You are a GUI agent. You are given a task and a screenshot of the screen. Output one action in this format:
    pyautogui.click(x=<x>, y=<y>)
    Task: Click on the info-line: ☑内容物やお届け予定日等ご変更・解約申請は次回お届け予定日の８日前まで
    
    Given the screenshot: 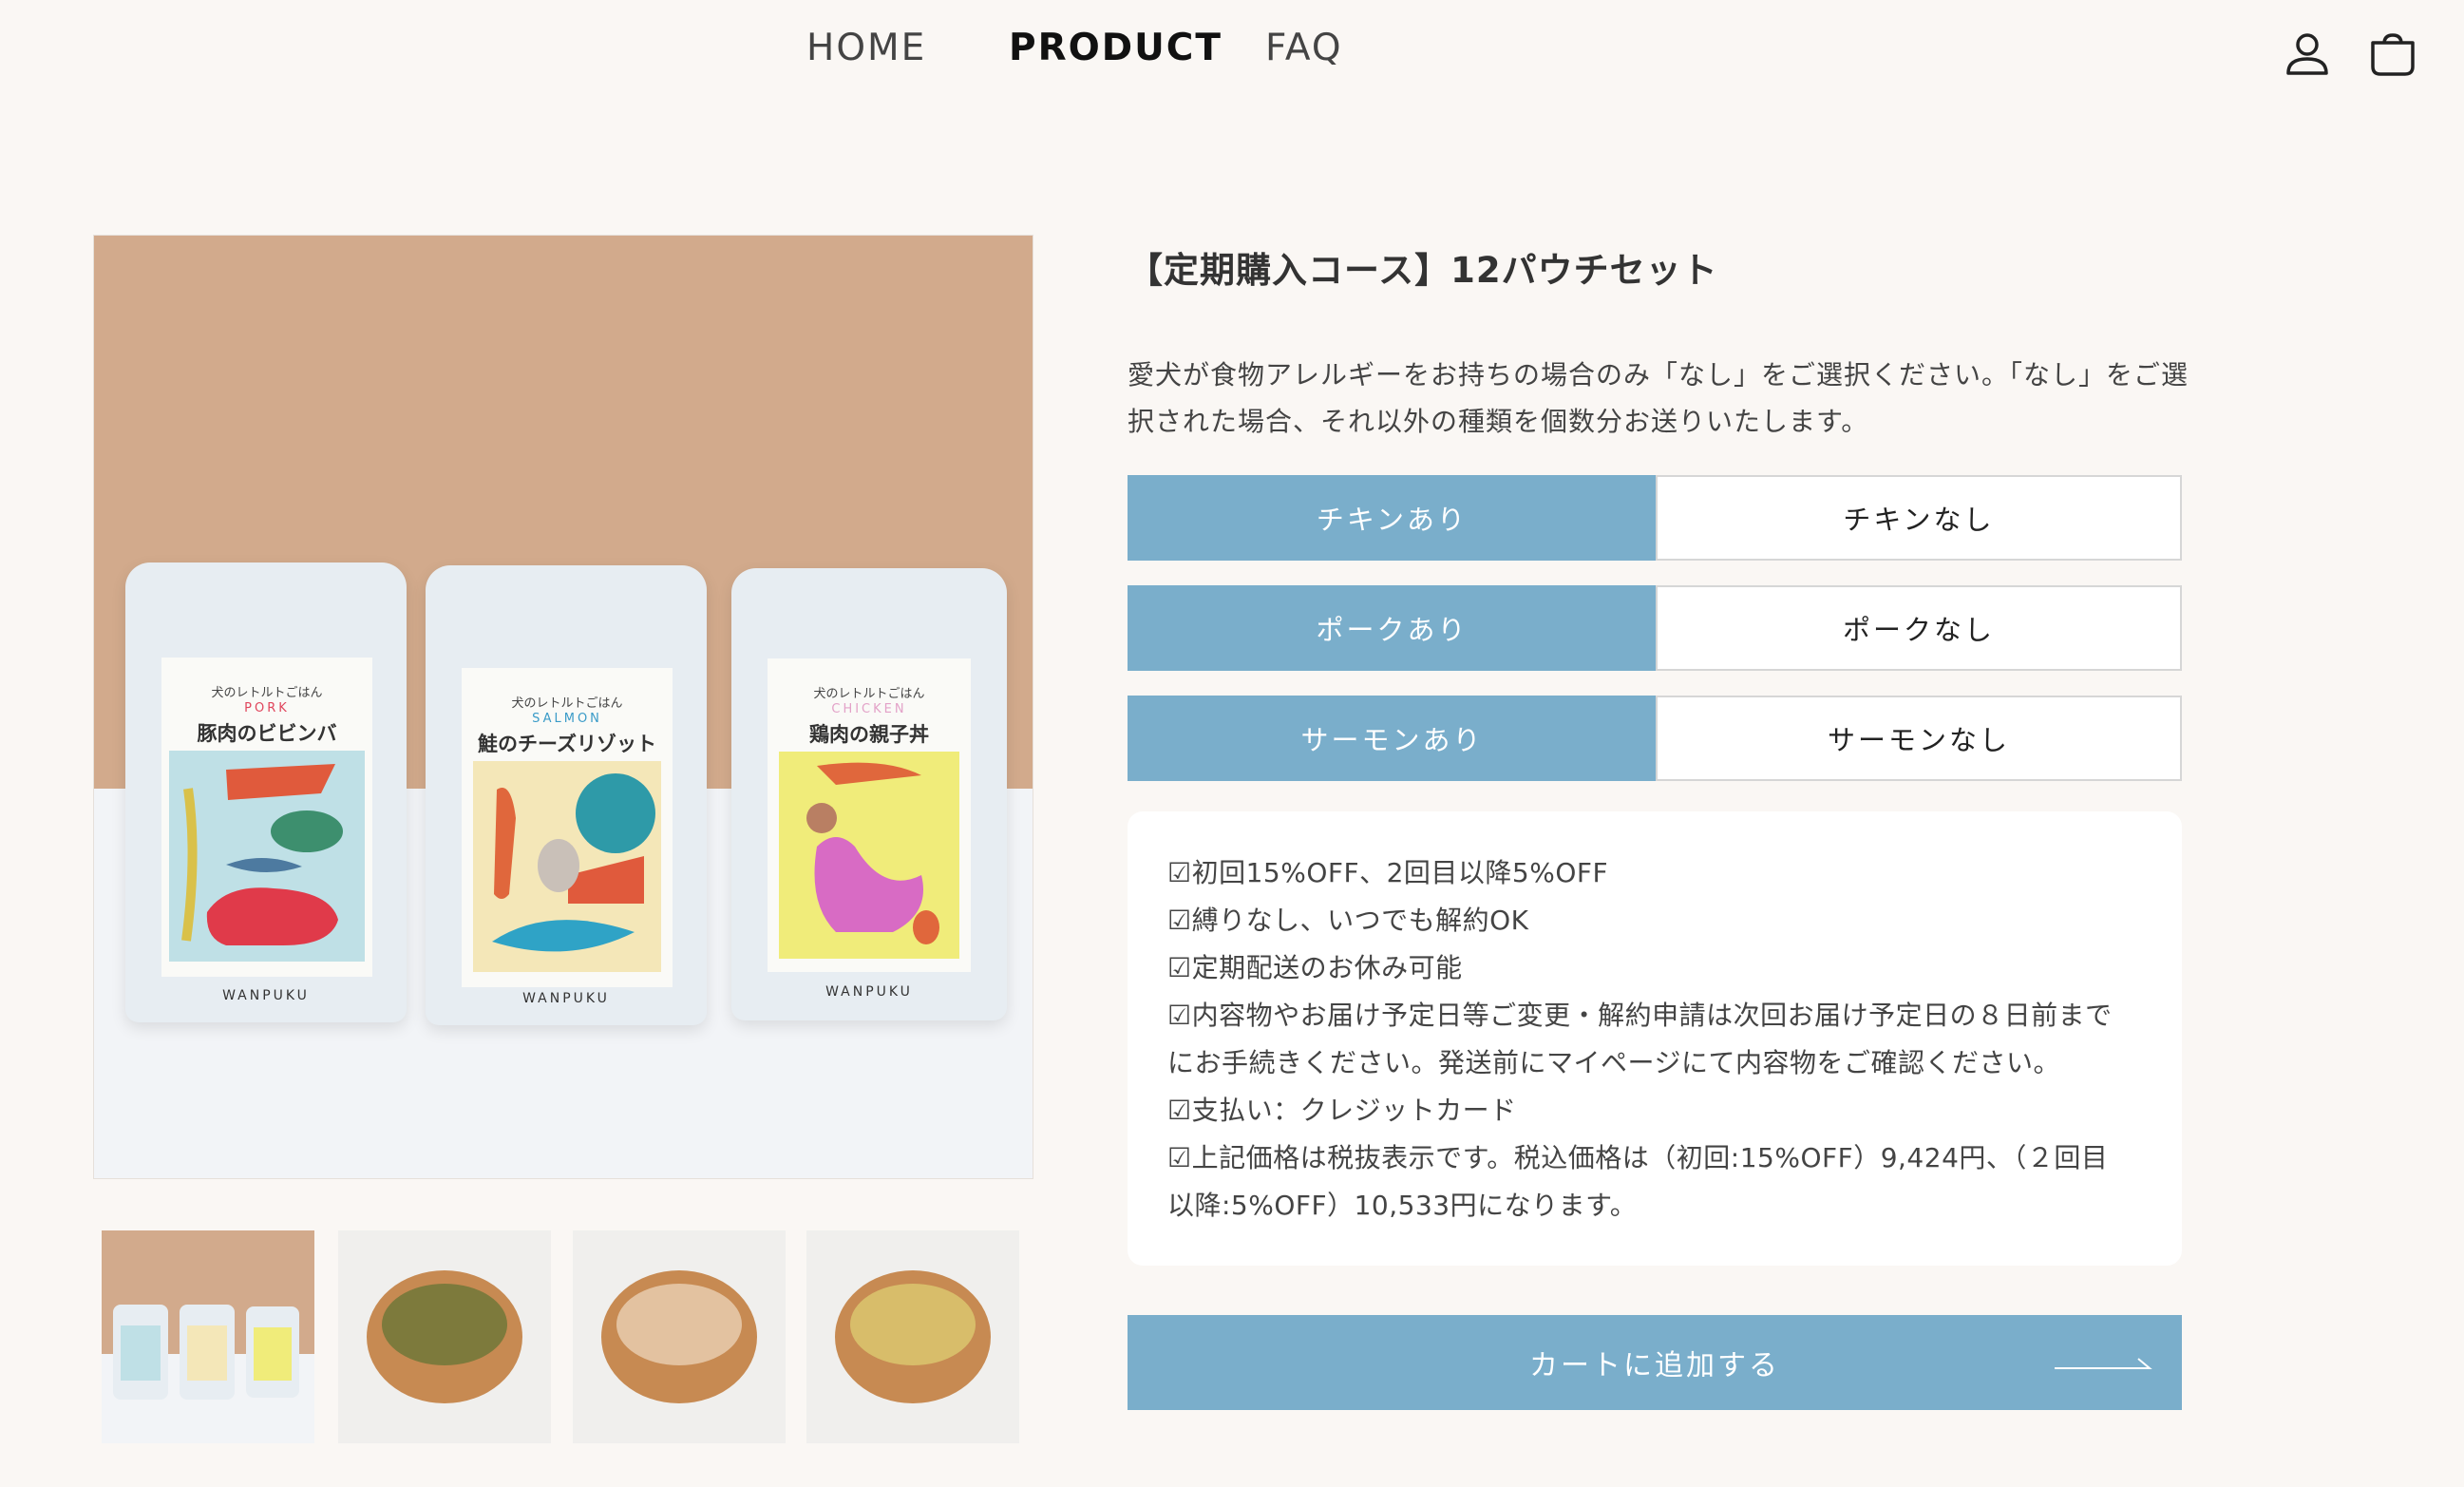 What is the action you would take?
    pyautogui.click(x=1640, y=1015)
    